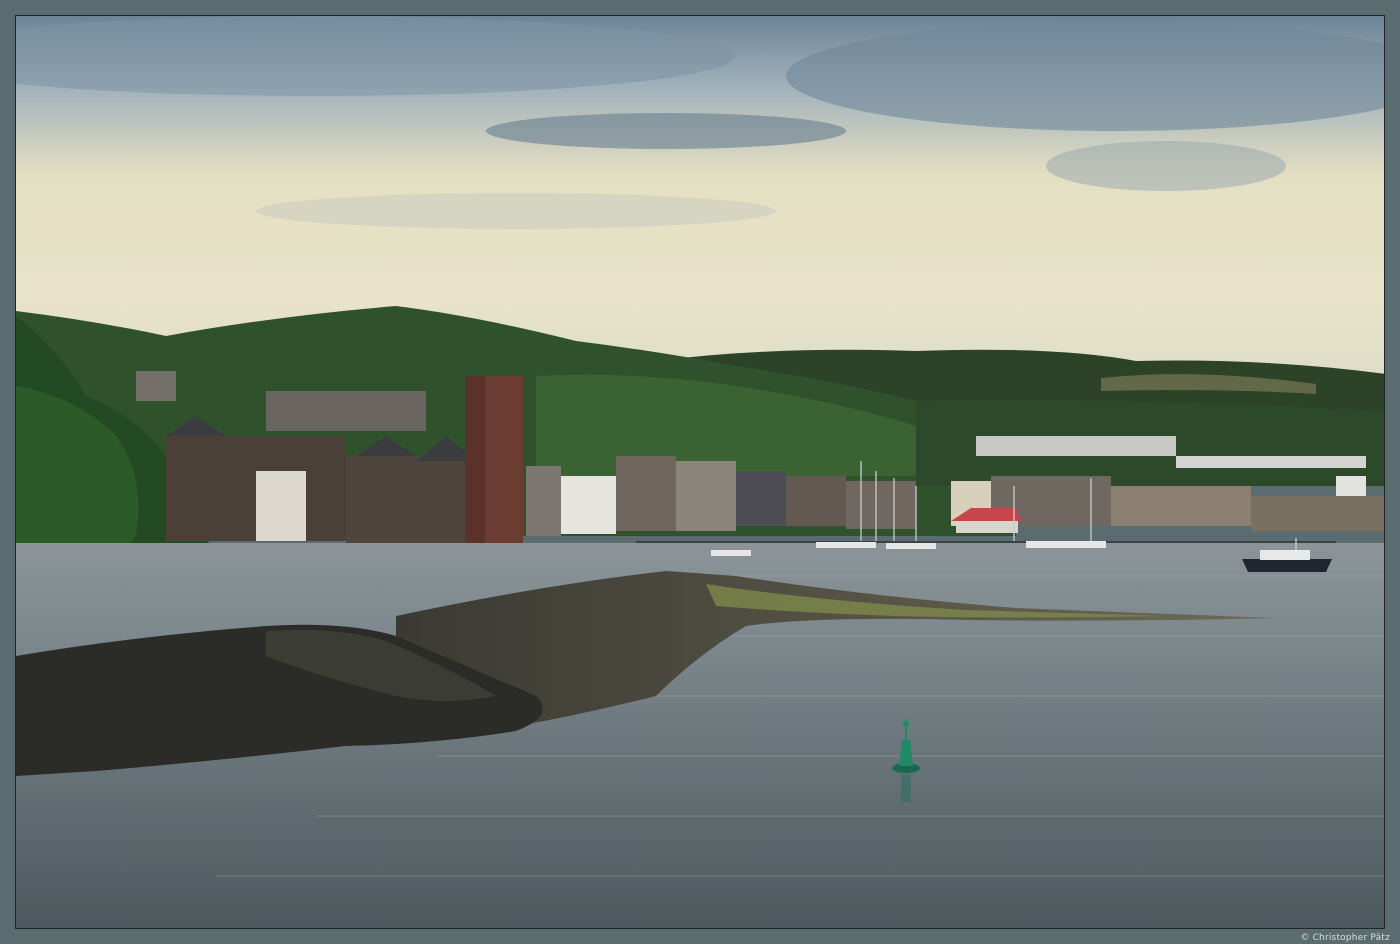 The height and width of the screenshot is (944, 1400). I want to click on photo-credit: © Christopher Pätz, so click(1345, 938).